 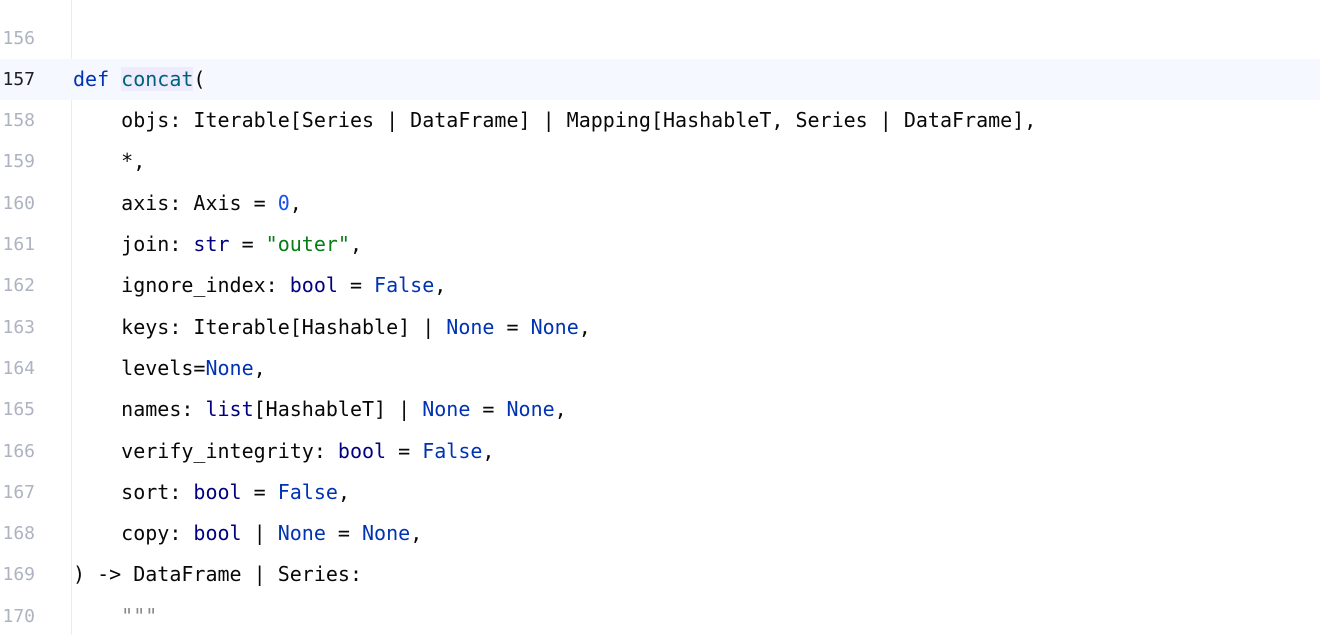 I want to click on code-token: list, so click(x=229, y=409).